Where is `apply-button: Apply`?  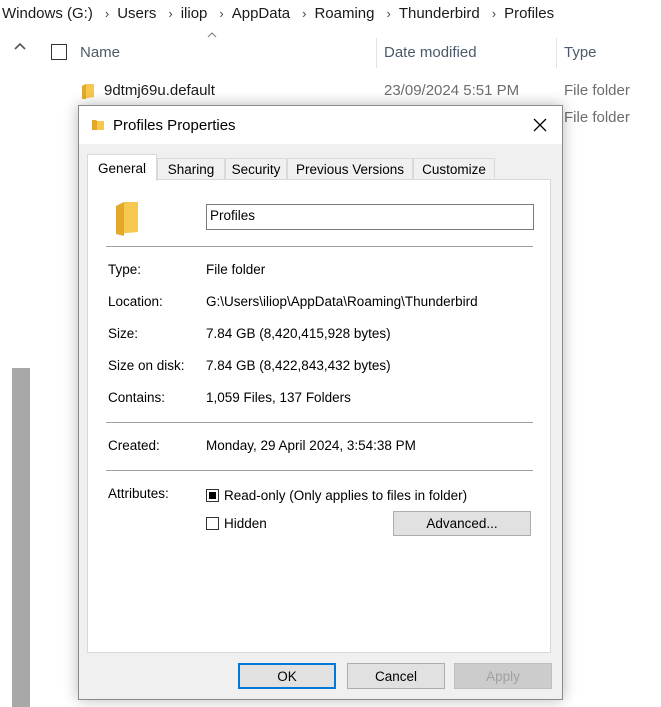
apply-button: Apply is located at coordinates (503, 676).